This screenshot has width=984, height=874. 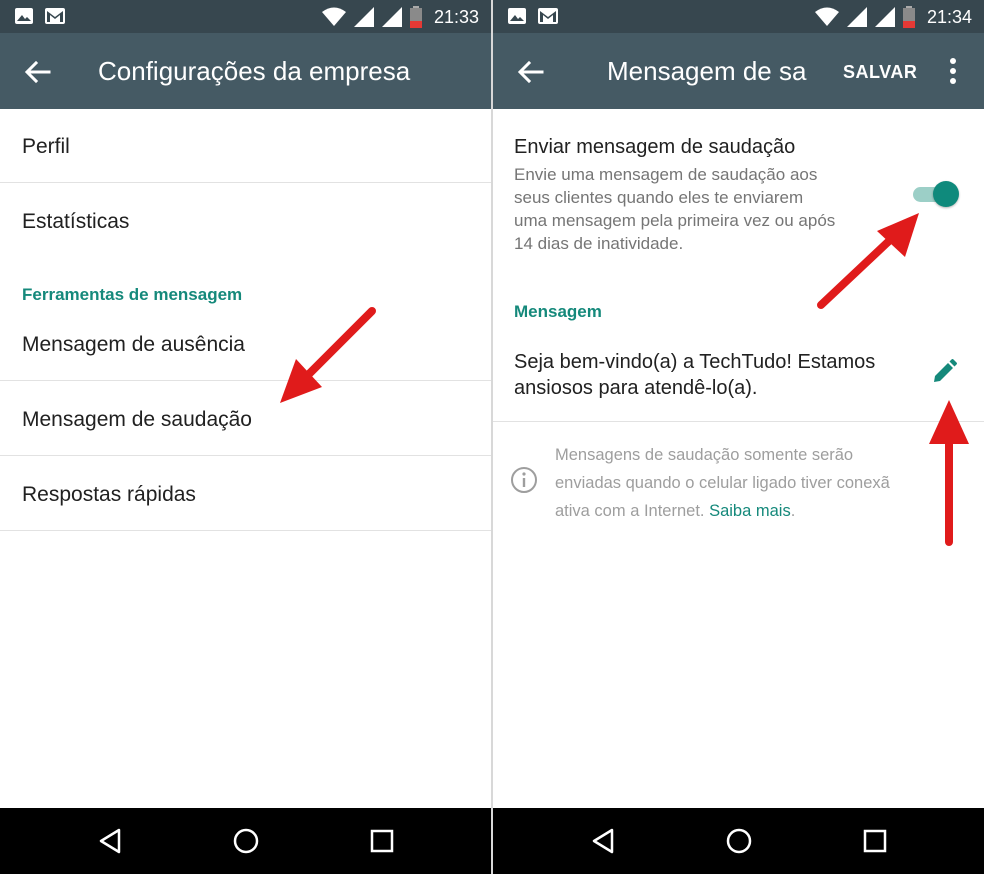 What do you see at coordinates (245, 221) in the screenshot?
I see `list-item-statistics: Estatísticas` at bounding box center [245, 221].